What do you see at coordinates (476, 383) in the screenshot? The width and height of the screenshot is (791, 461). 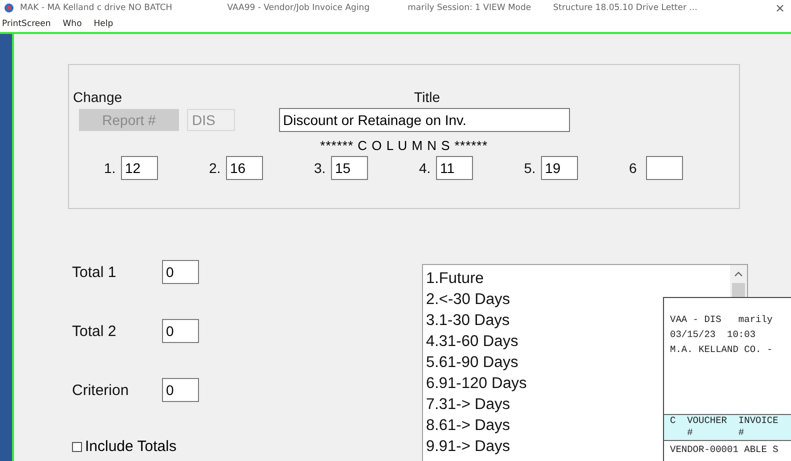 I see `list-item: 6.91-120 Days` at bounding box center [476, 383].